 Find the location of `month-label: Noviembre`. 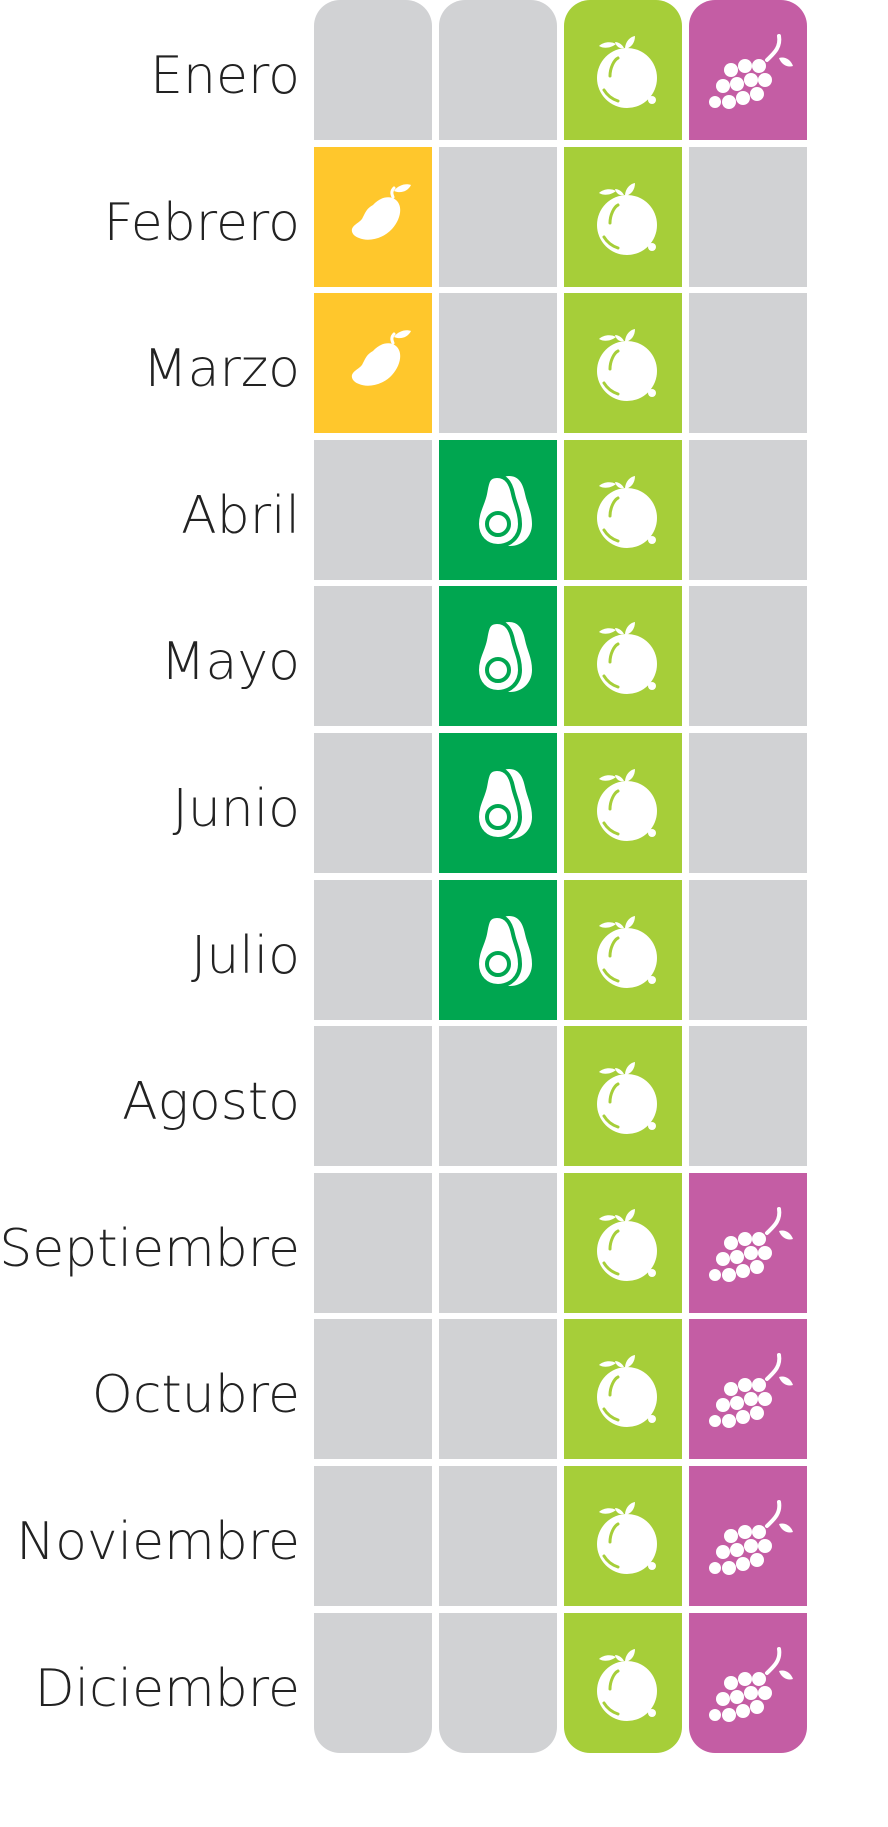

month-label: Noviembre is located at coordinates (158, 1542).